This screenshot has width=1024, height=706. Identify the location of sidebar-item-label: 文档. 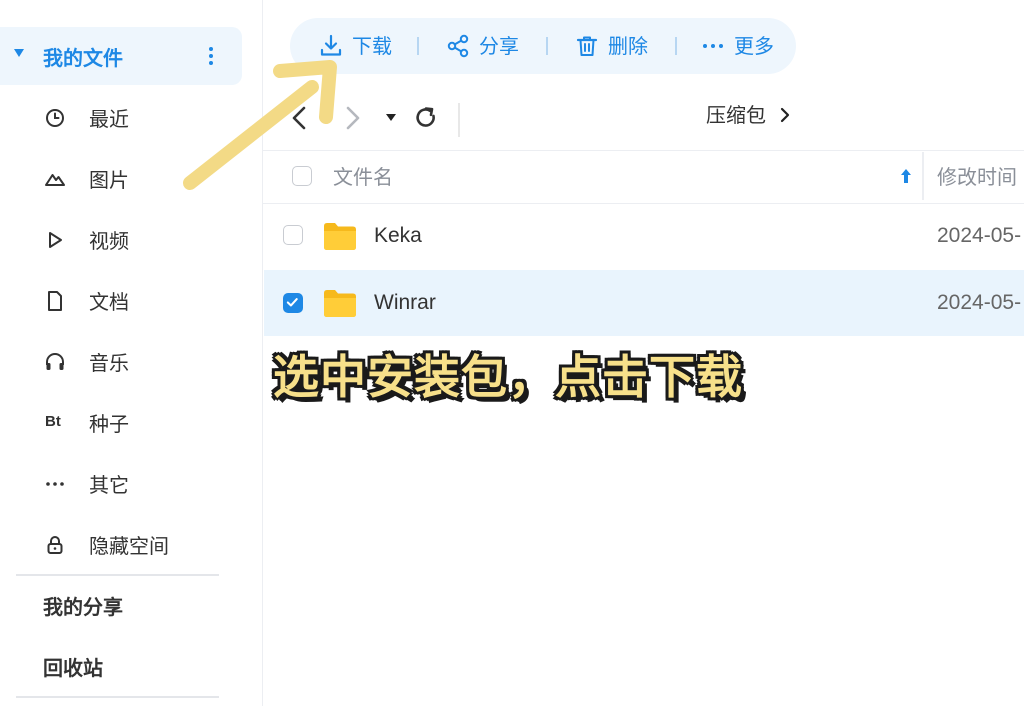
(109, 302).